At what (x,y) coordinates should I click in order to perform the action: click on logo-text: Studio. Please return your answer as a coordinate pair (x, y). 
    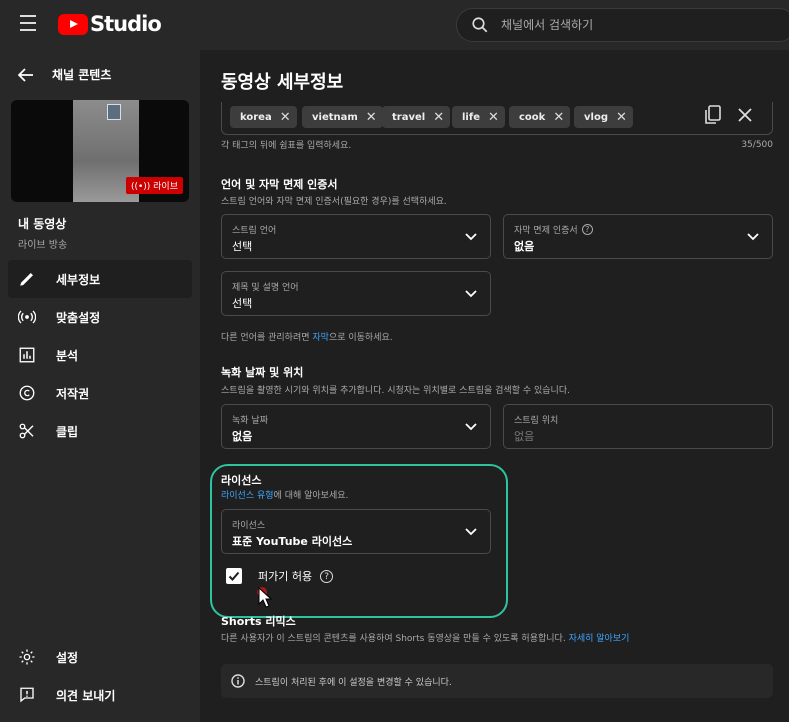
    Looking at the image, I should click on (126, 24).